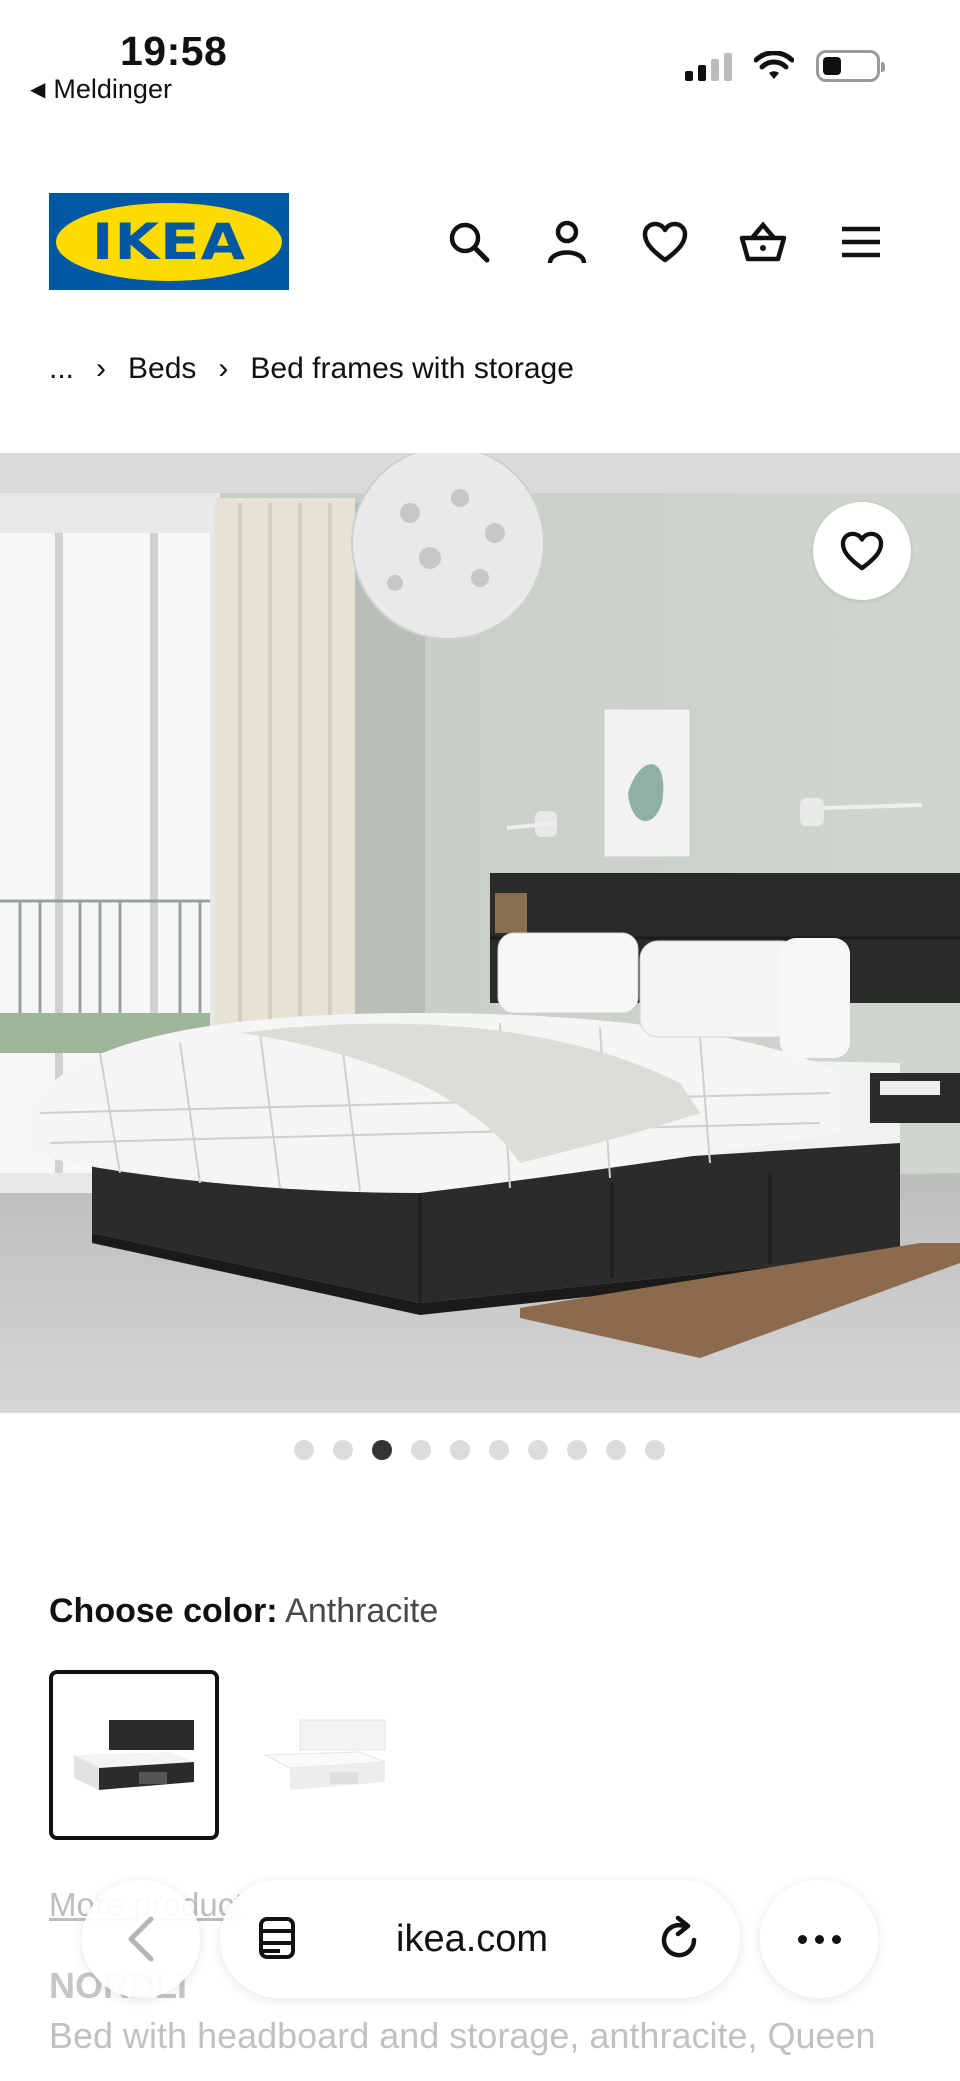 This screenshot has height=2081, width=960. What do you see at coordinates (38, 90) in the screenshot?
I see `back-triangle-icon: ◀` at bounding box center [38, 90].